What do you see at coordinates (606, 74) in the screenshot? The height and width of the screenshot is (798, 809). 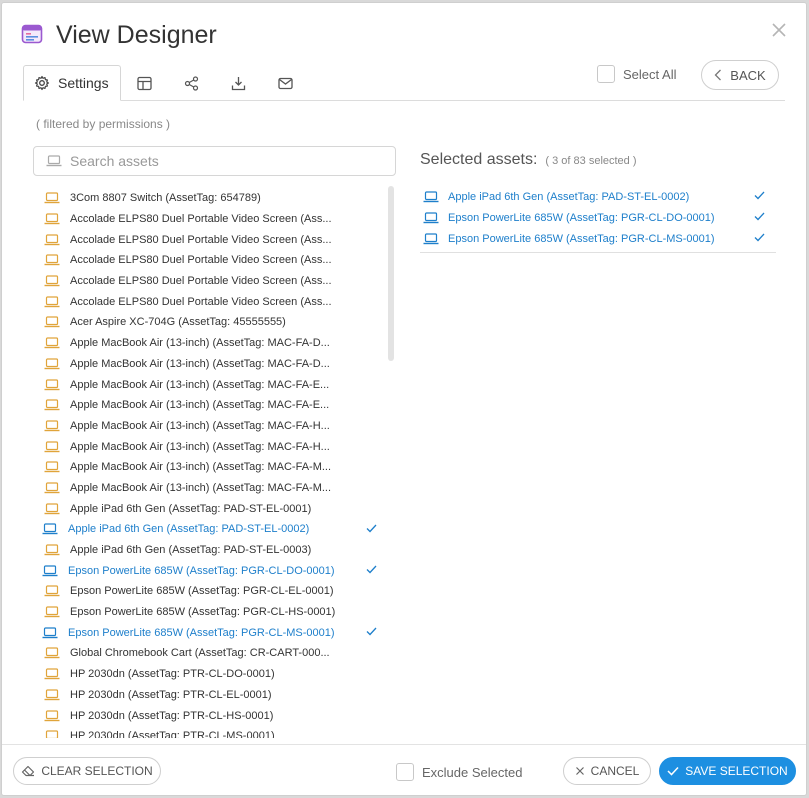 I see `select-all-checkbox` at bounding box center [606, 74].